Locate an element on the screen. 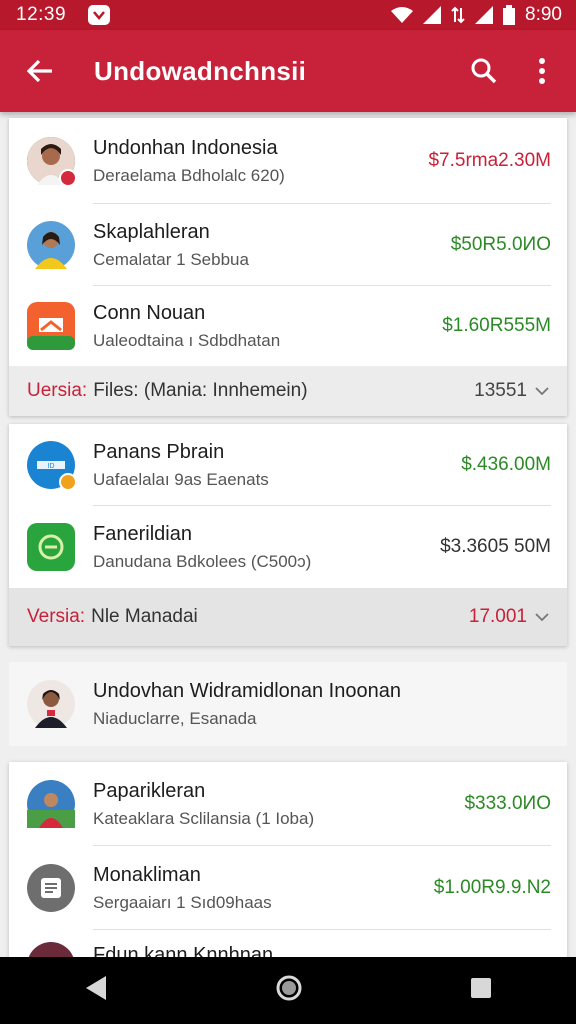 The width and height of the screenshot is (576, 1024). section-count: 17.001 is located at coordinates (497, 616).